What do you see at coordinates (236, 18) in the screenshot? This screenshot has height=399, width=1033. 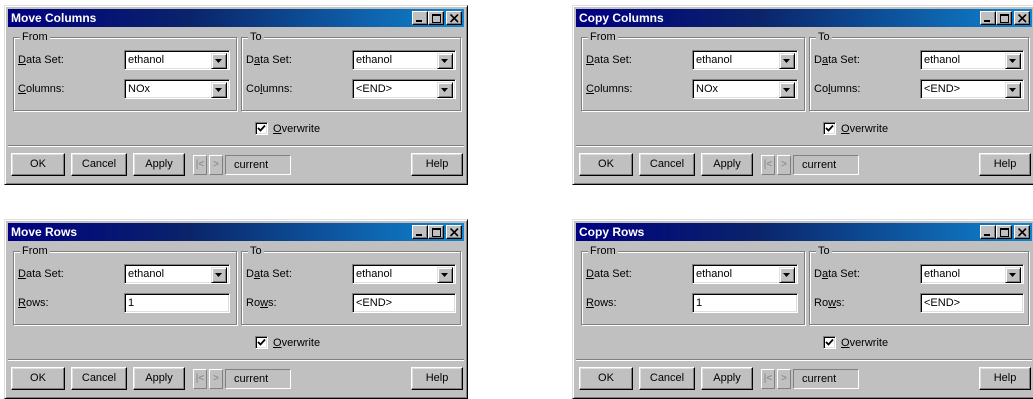 I see `title-bar: Move Columns` at bounding box center [236, 18].